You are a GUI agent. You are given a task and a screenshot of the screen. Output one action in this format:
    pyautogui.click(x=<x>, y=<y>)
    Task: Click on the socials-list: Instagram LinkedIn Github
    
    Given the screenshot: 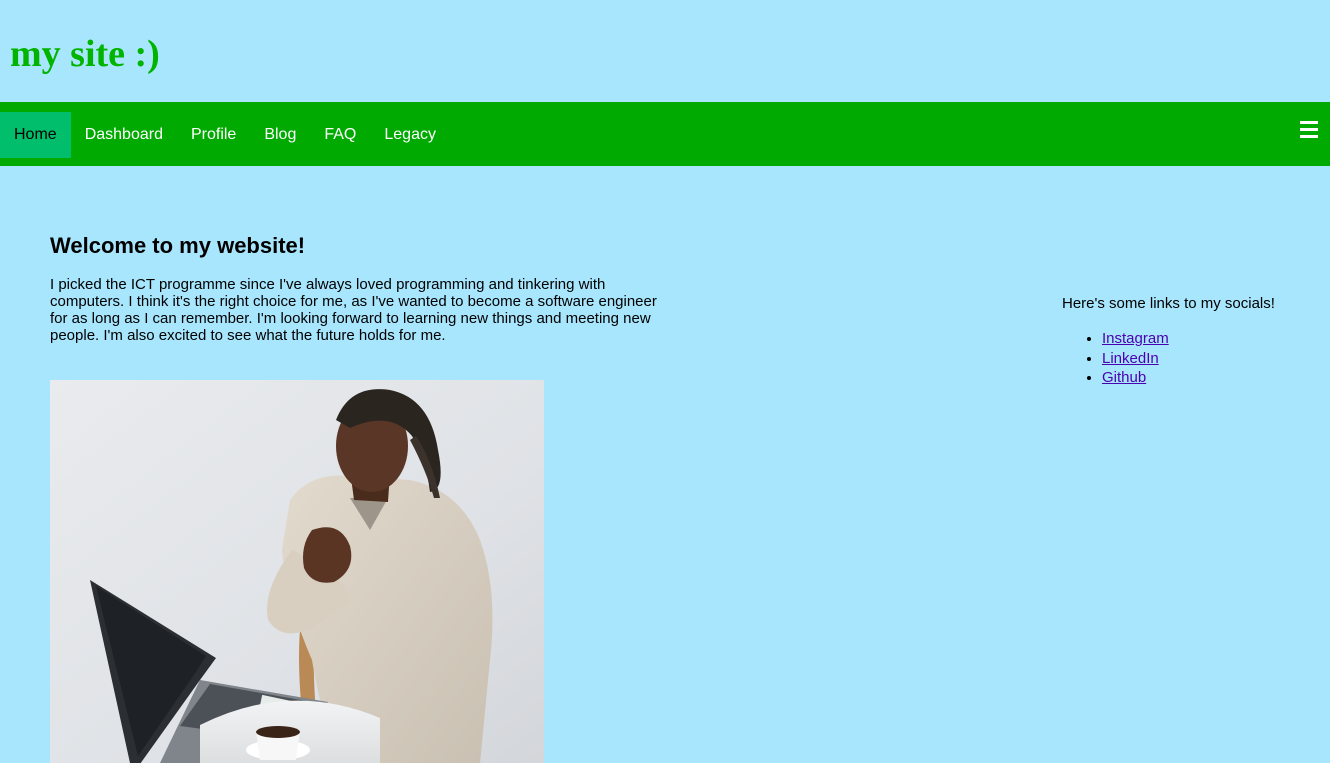 What is the action you would take?
    pyautogui.click(x=1192, y=358)
    